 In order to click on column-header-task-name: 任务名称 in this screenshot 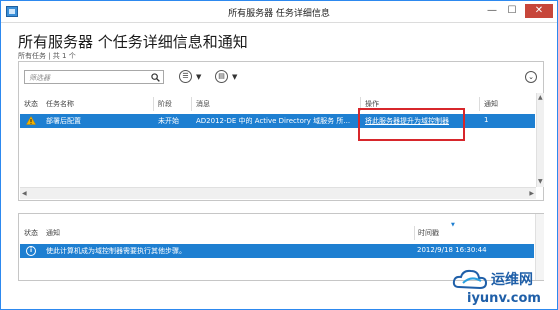, I will do `click(60, 104)`.